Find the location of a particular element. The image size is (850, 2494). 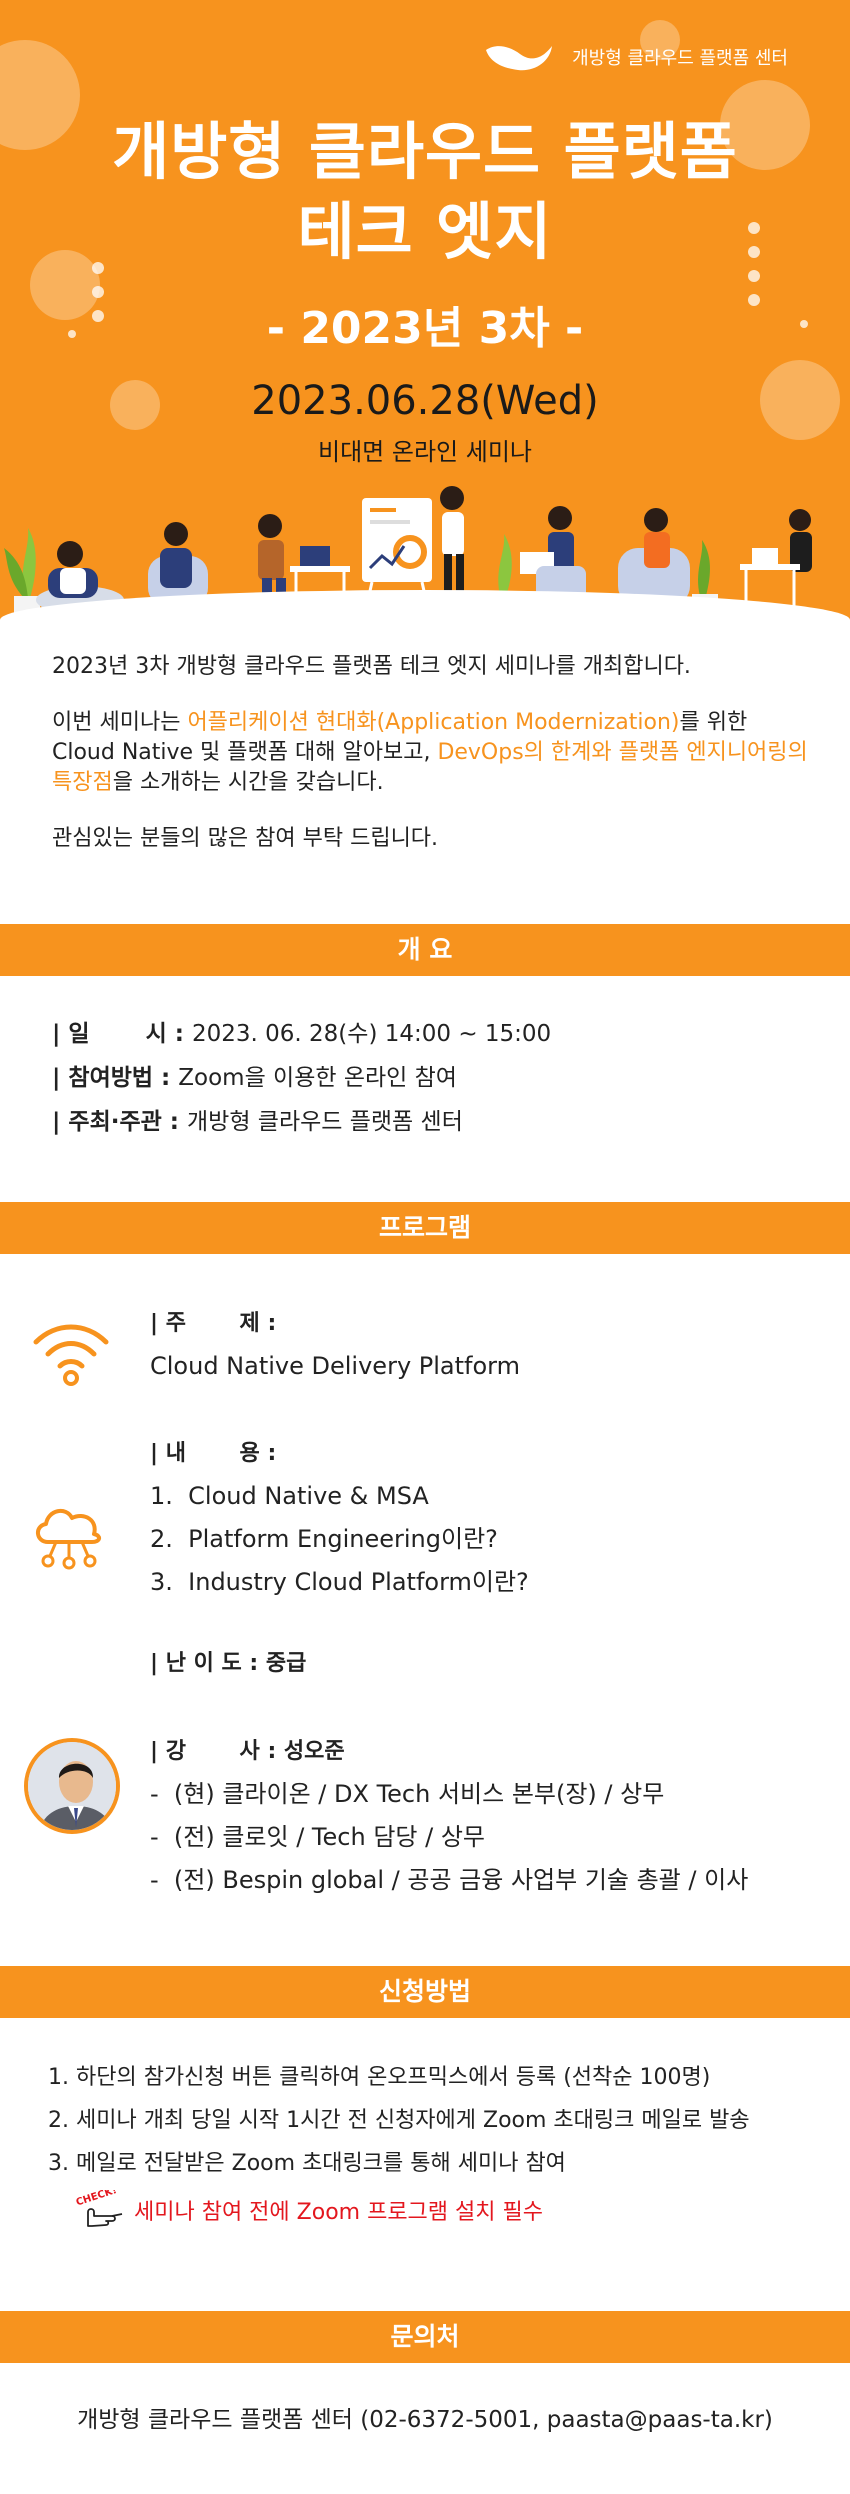

intro-text-part: 이번 세미나는 is located at coordinates (120, 722).